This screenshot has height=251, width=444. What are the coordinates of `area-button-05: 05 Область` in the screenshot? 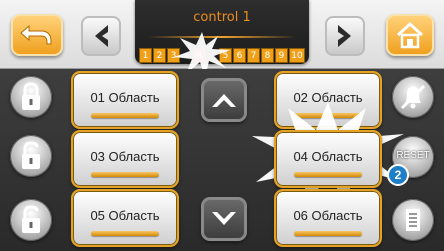 It's located at (125, 218).